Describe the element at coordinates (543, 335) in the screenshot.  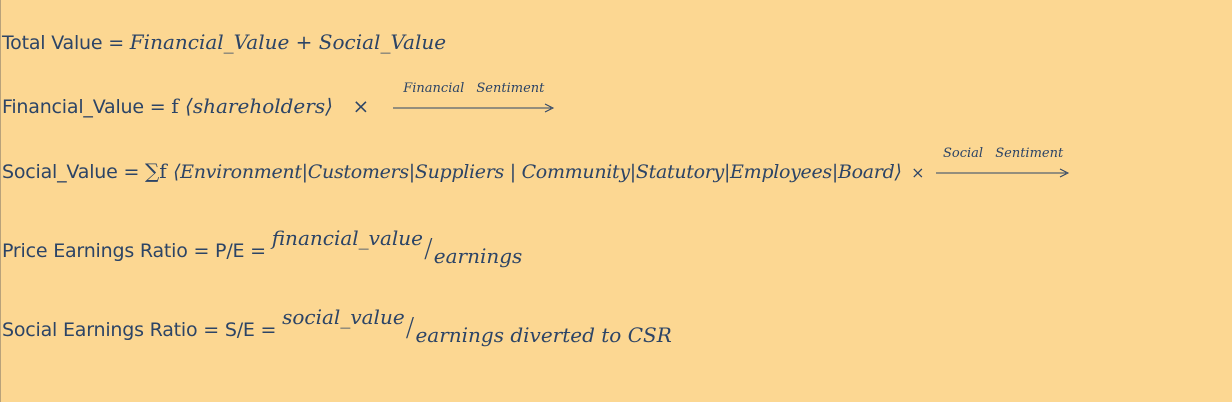
I see `se-denominator: earnings diverted to CSR` at that location.